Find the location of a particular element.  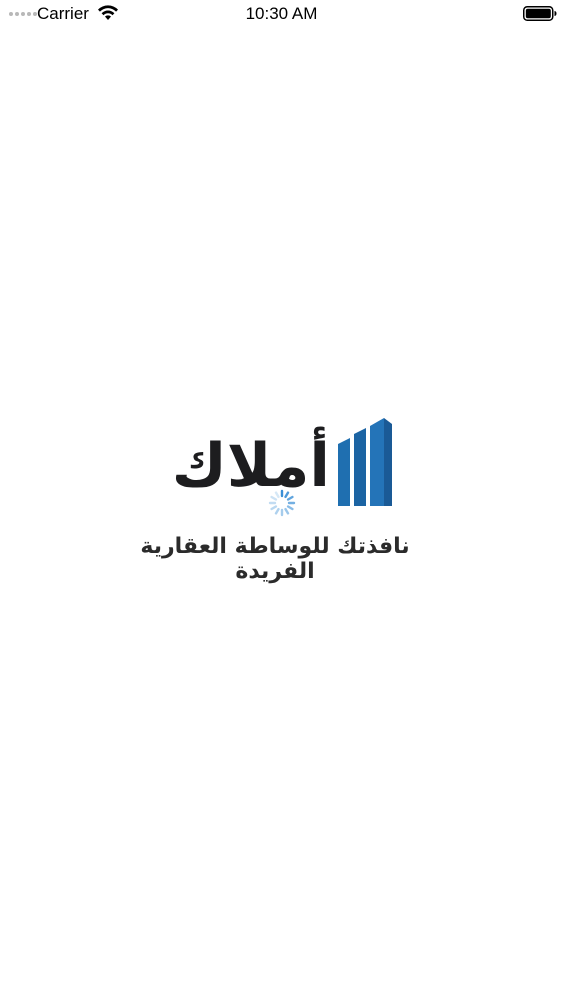

status-bar: Carrier 10:30 AM is located at coordinates (281, 15).